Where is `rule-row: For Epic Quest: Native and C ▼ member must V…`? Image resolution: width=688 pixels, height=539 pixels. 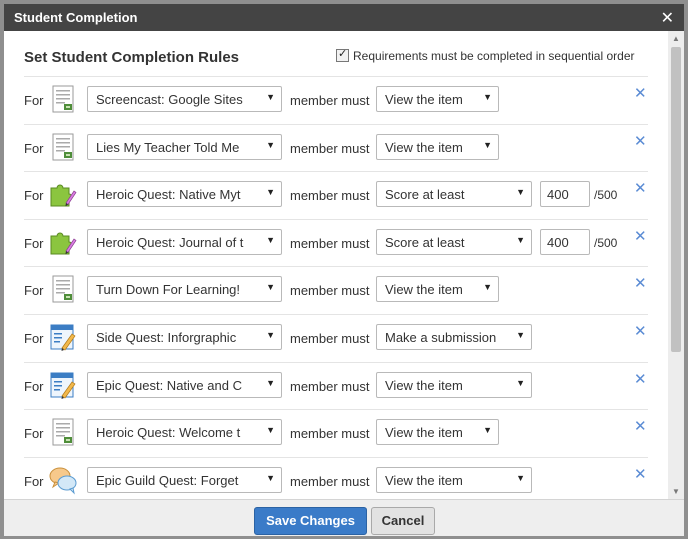 rule-row: For Epic Quest: Native and C ▼ member must V… is located at coordinates (334, 385).